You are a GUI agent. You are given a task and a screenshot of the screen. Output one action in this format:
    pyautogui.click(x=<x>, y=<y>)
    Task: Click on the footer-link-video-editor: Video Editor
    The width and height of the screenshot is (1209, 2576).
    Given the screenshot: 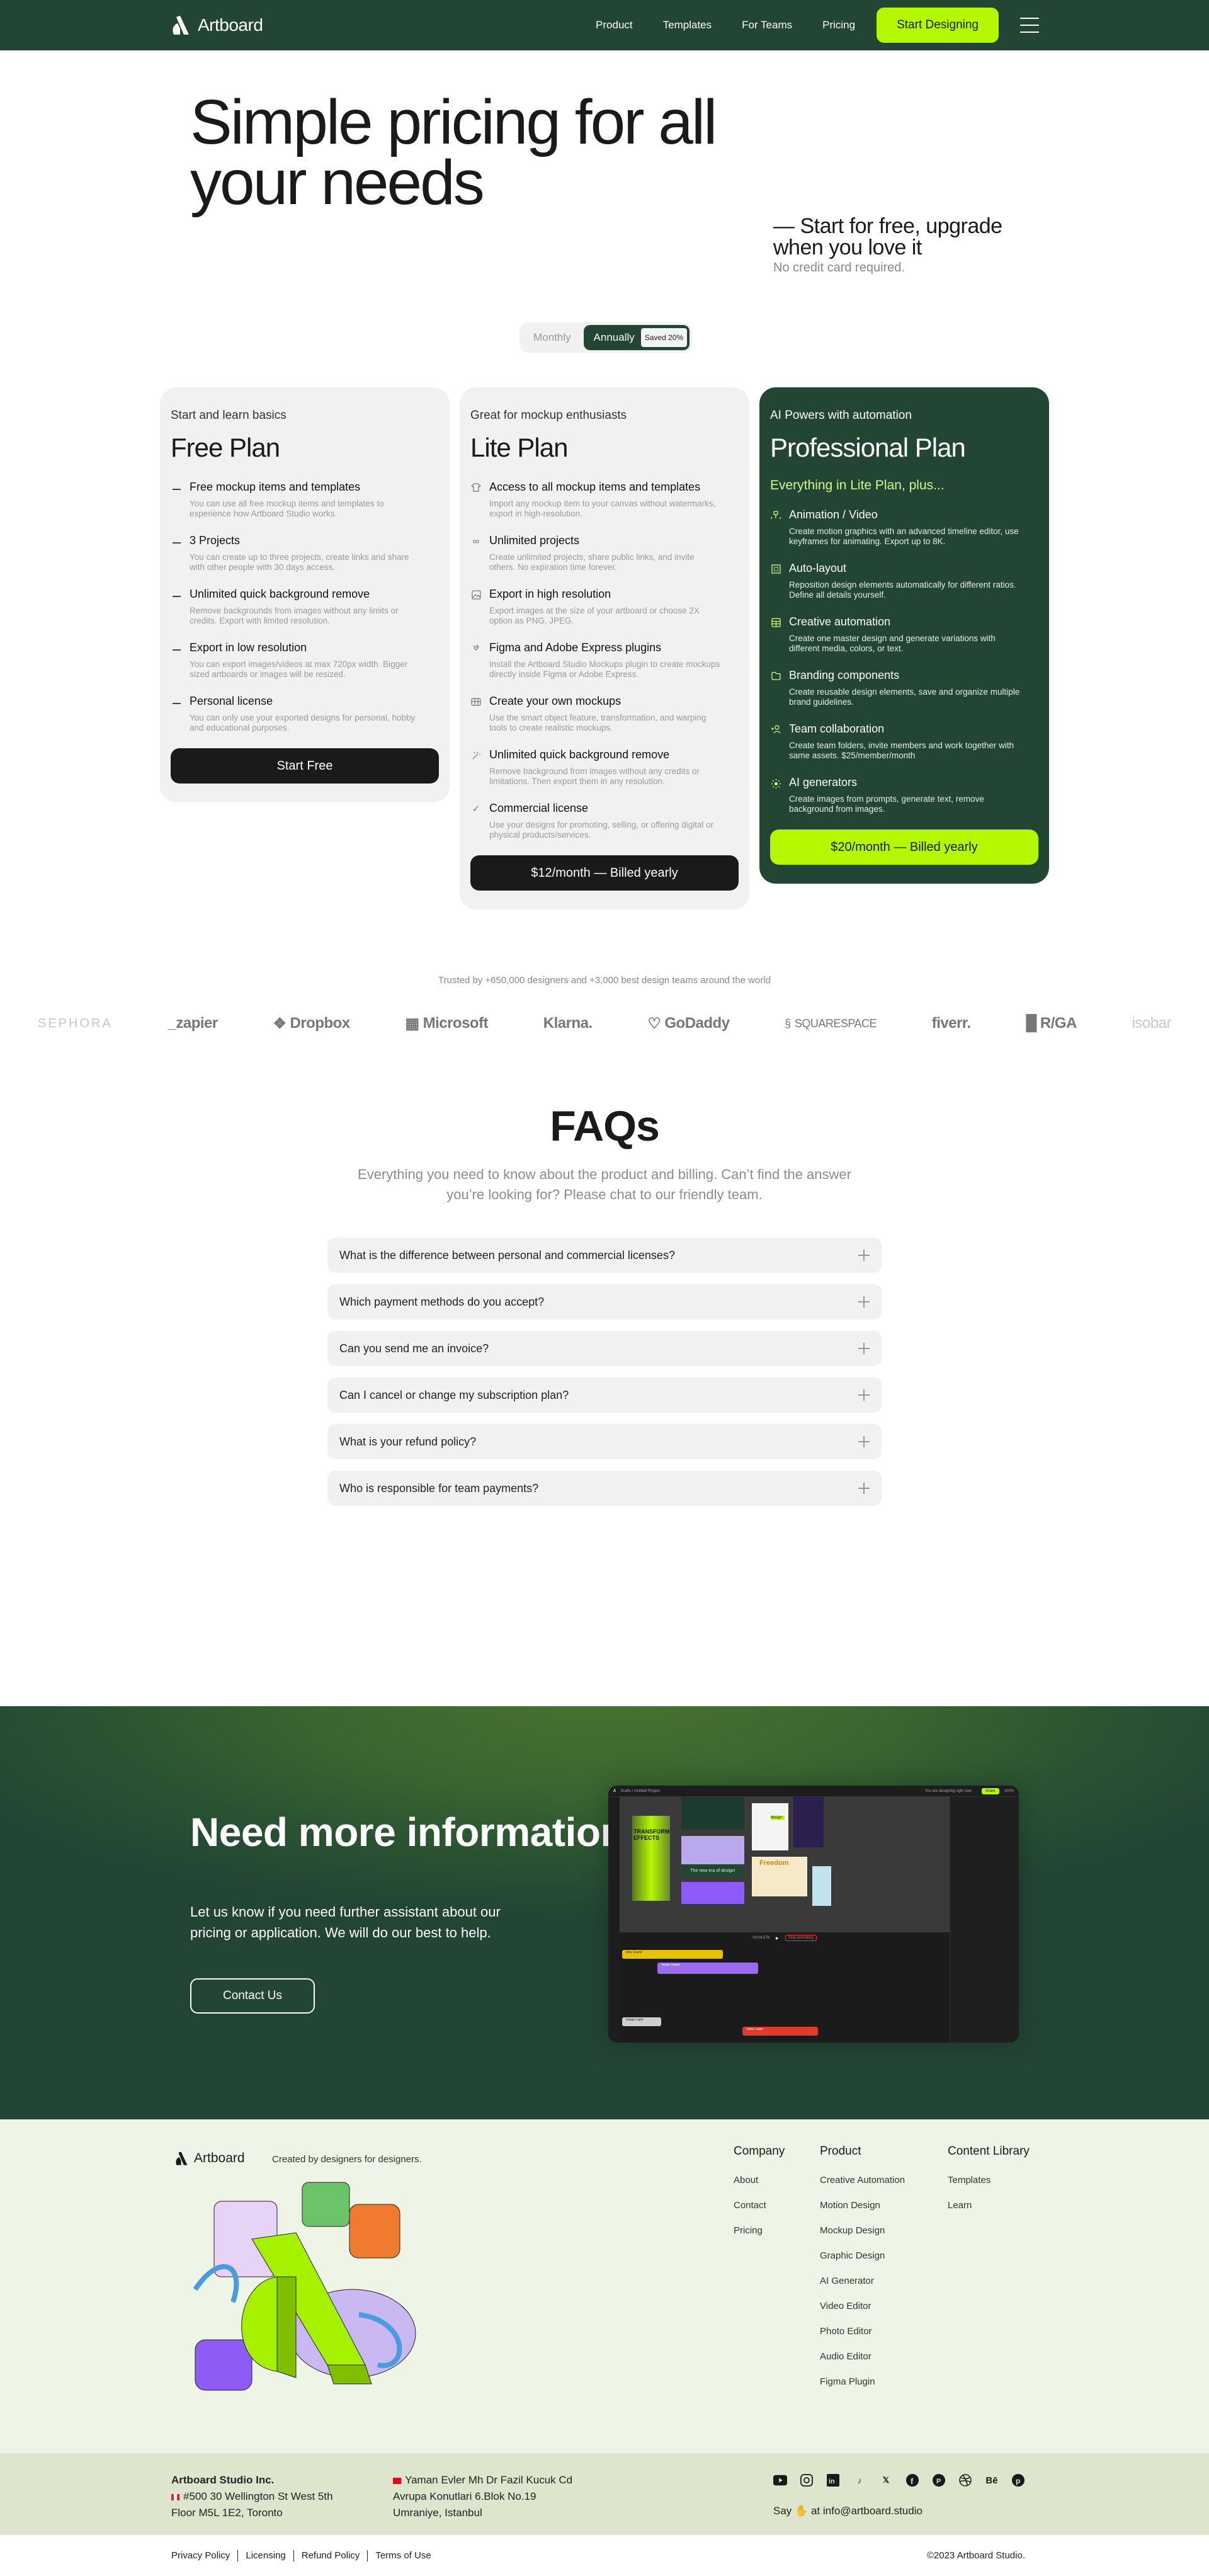 What is the action you would take?
    pyautogui.click(x=862, y=2306)
    